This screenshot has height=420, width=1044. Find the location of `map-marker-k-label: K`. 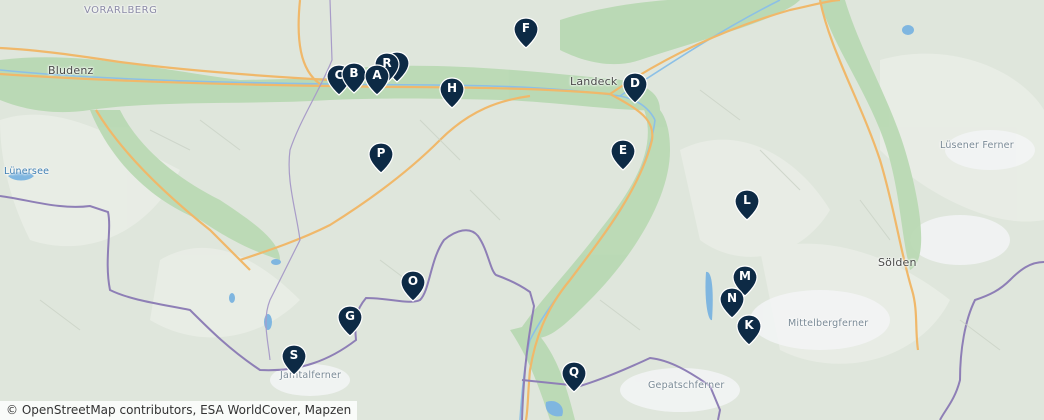

map-marker-k-label: K is located at coordinates (749, 325).